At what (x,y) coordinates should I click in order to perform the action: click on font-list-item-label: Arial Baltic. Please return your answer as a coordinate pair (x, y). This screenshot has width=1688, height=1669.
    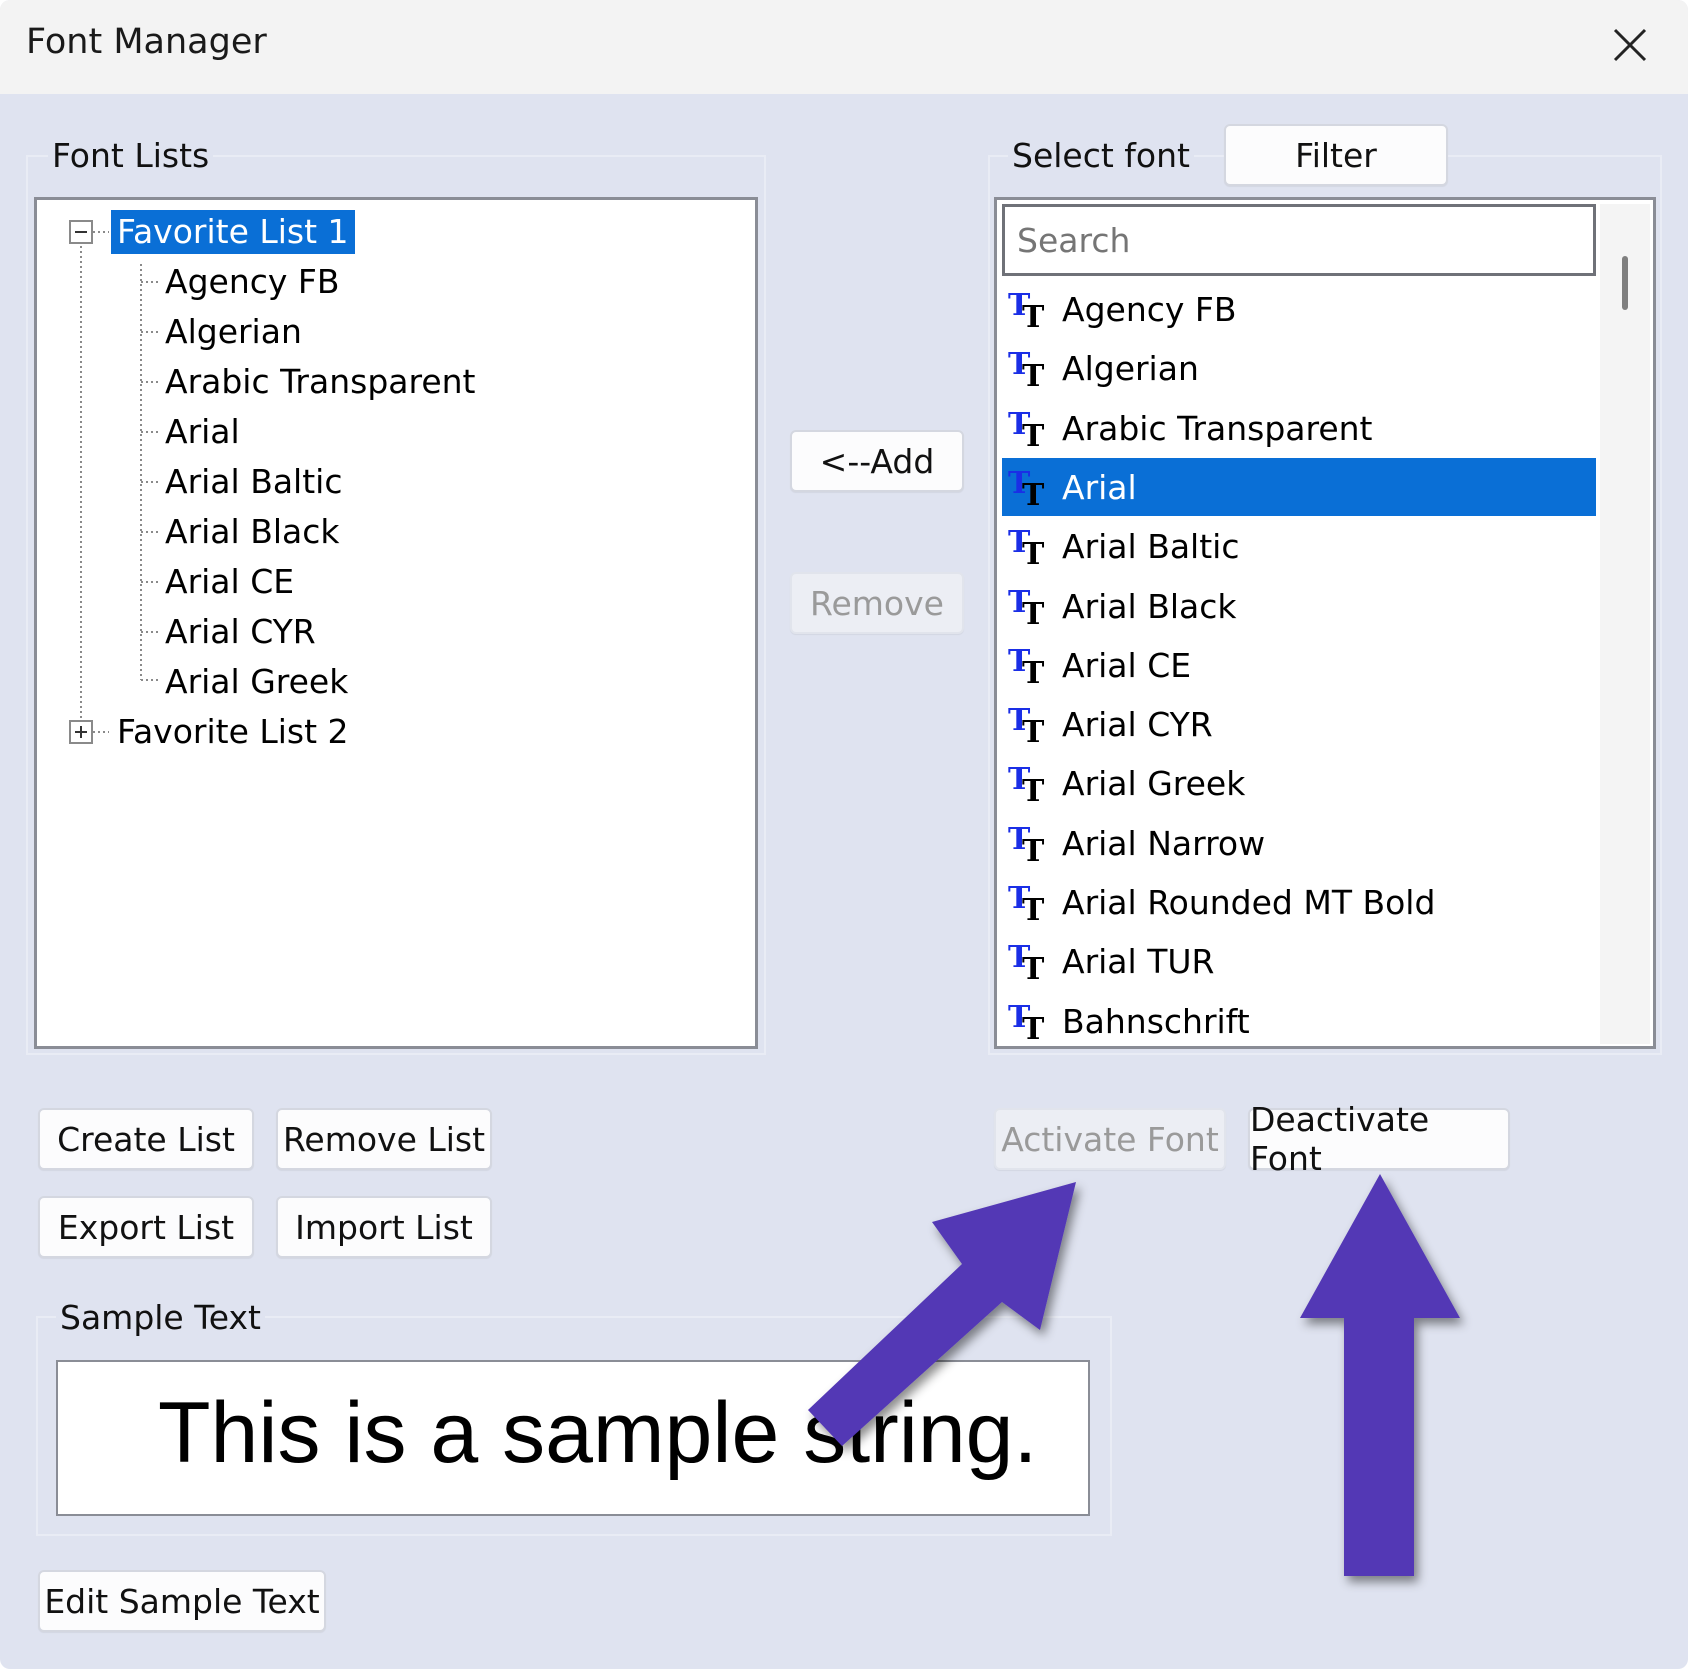
    Looking at the image, I should click on (1151, 546).